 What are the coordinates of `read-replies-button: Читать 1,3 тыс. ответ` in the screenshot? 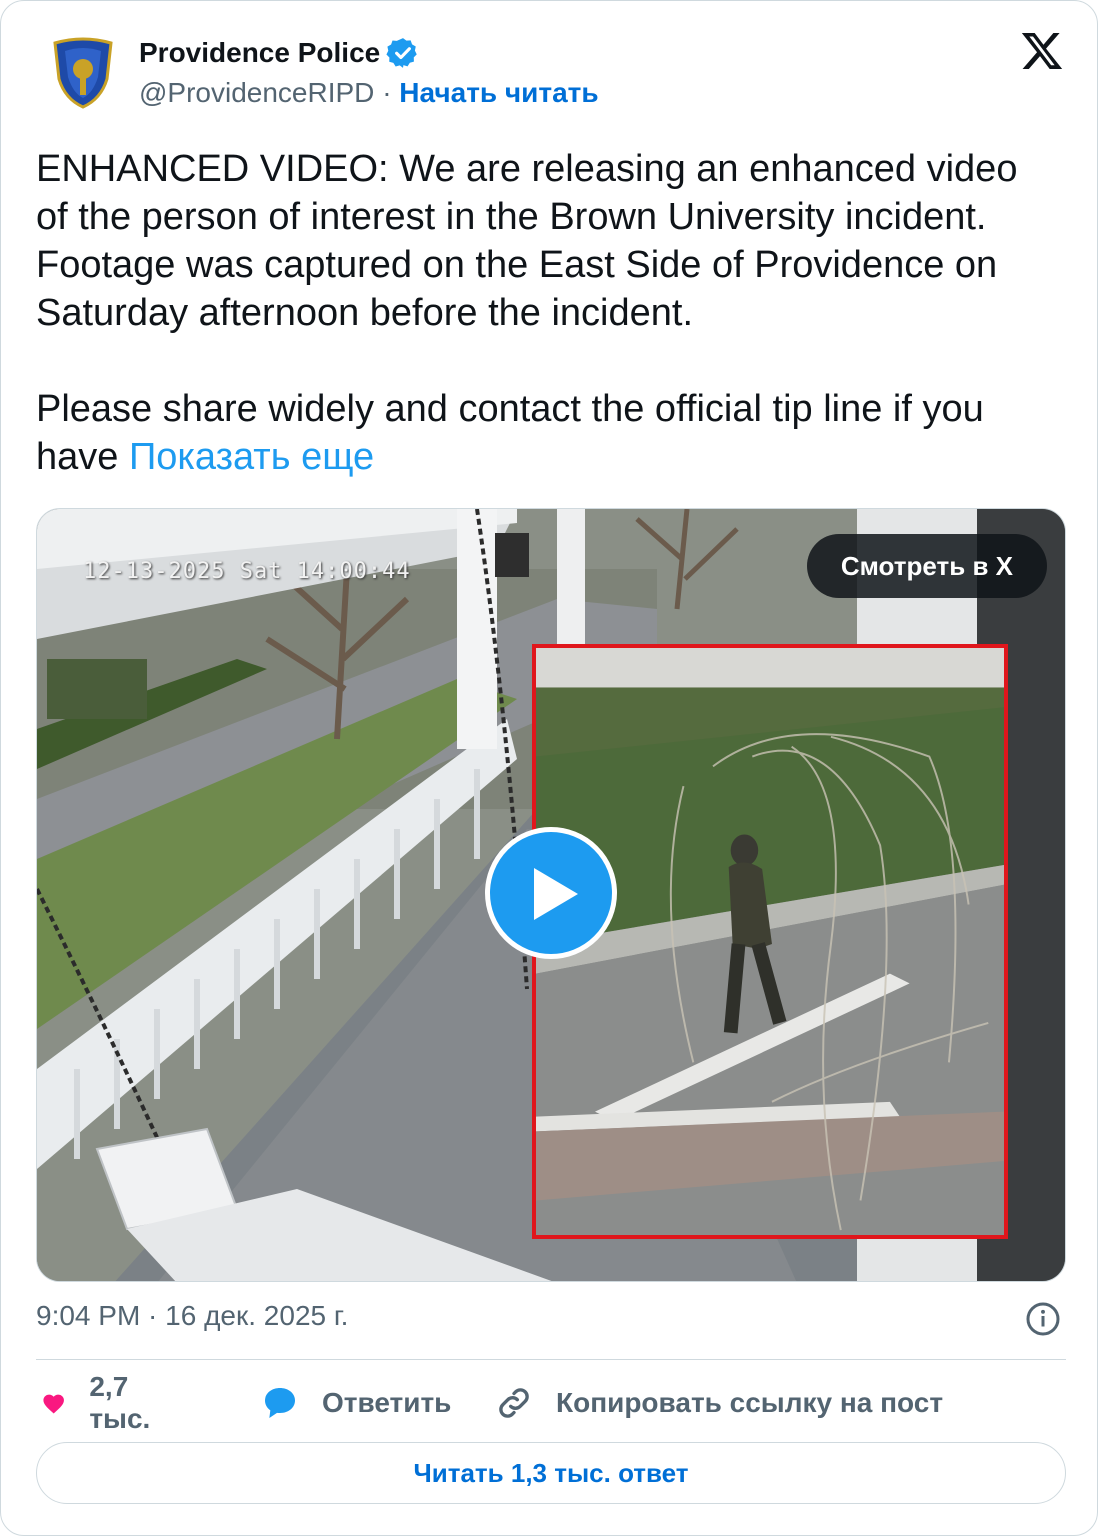 It's located at (551, 1473).